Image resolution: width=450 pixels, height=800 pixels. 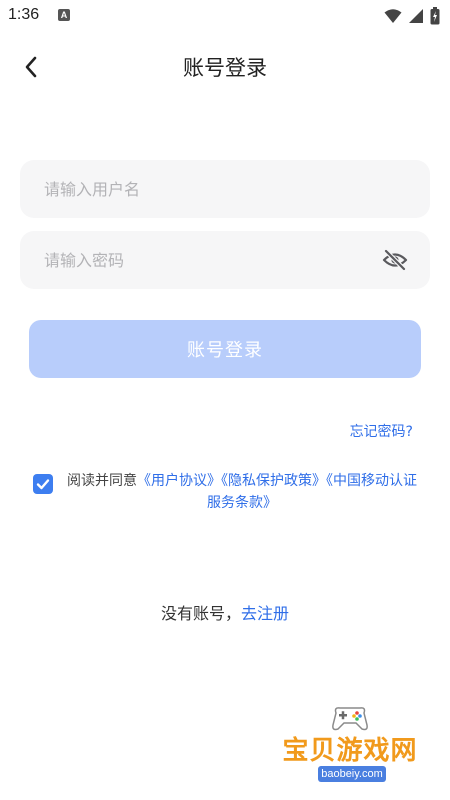 I want to click on status-time: 1:36, so click(x=24, y=14).